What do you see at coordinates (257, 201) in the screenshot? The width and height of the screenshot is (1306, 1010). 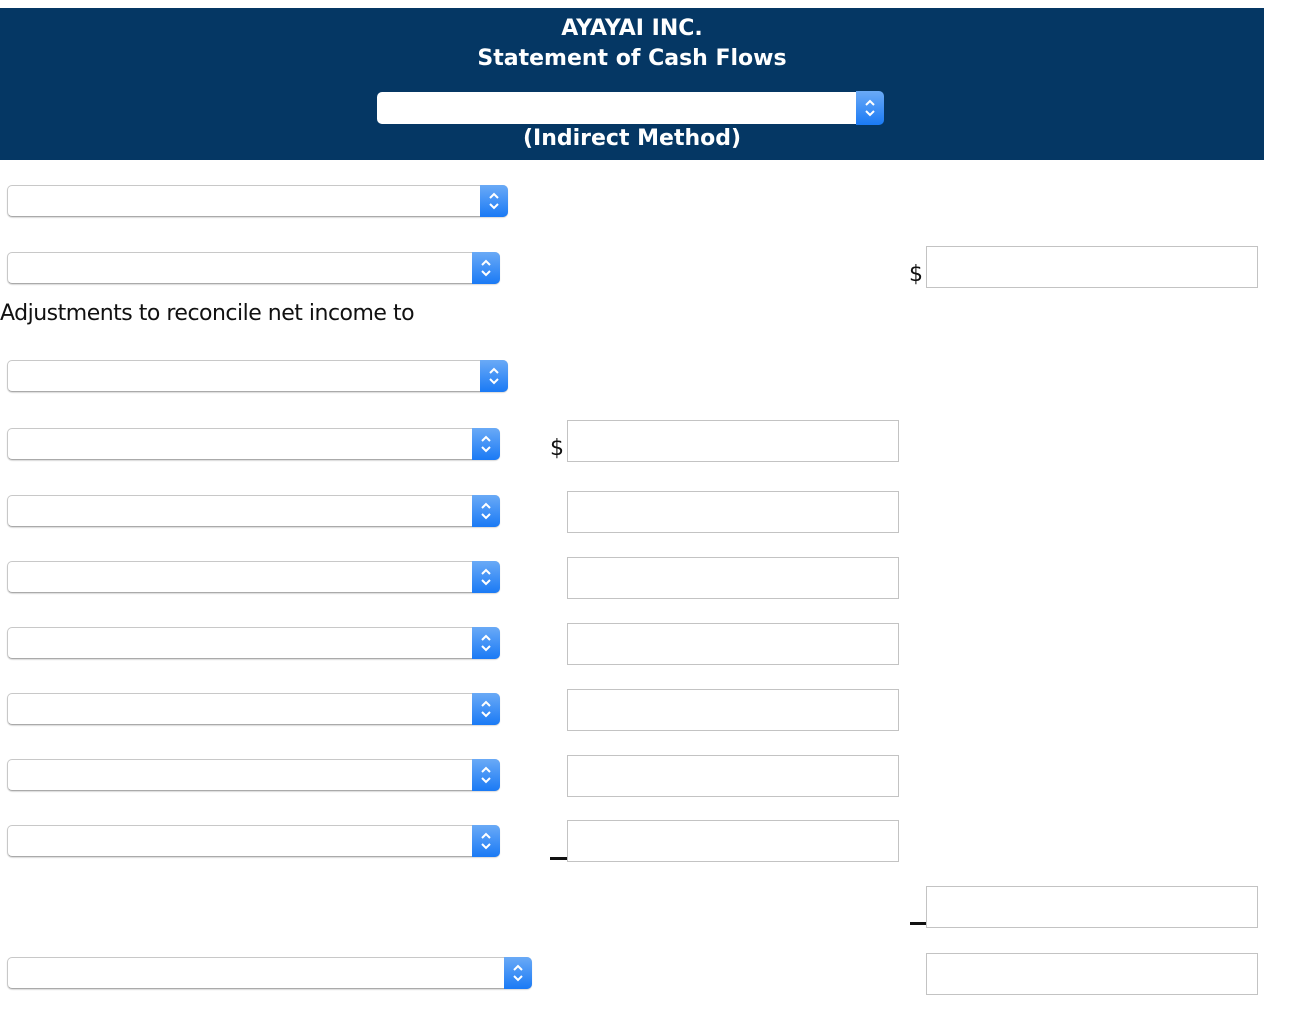 I see `section-select` at bounding box center [257, 201].